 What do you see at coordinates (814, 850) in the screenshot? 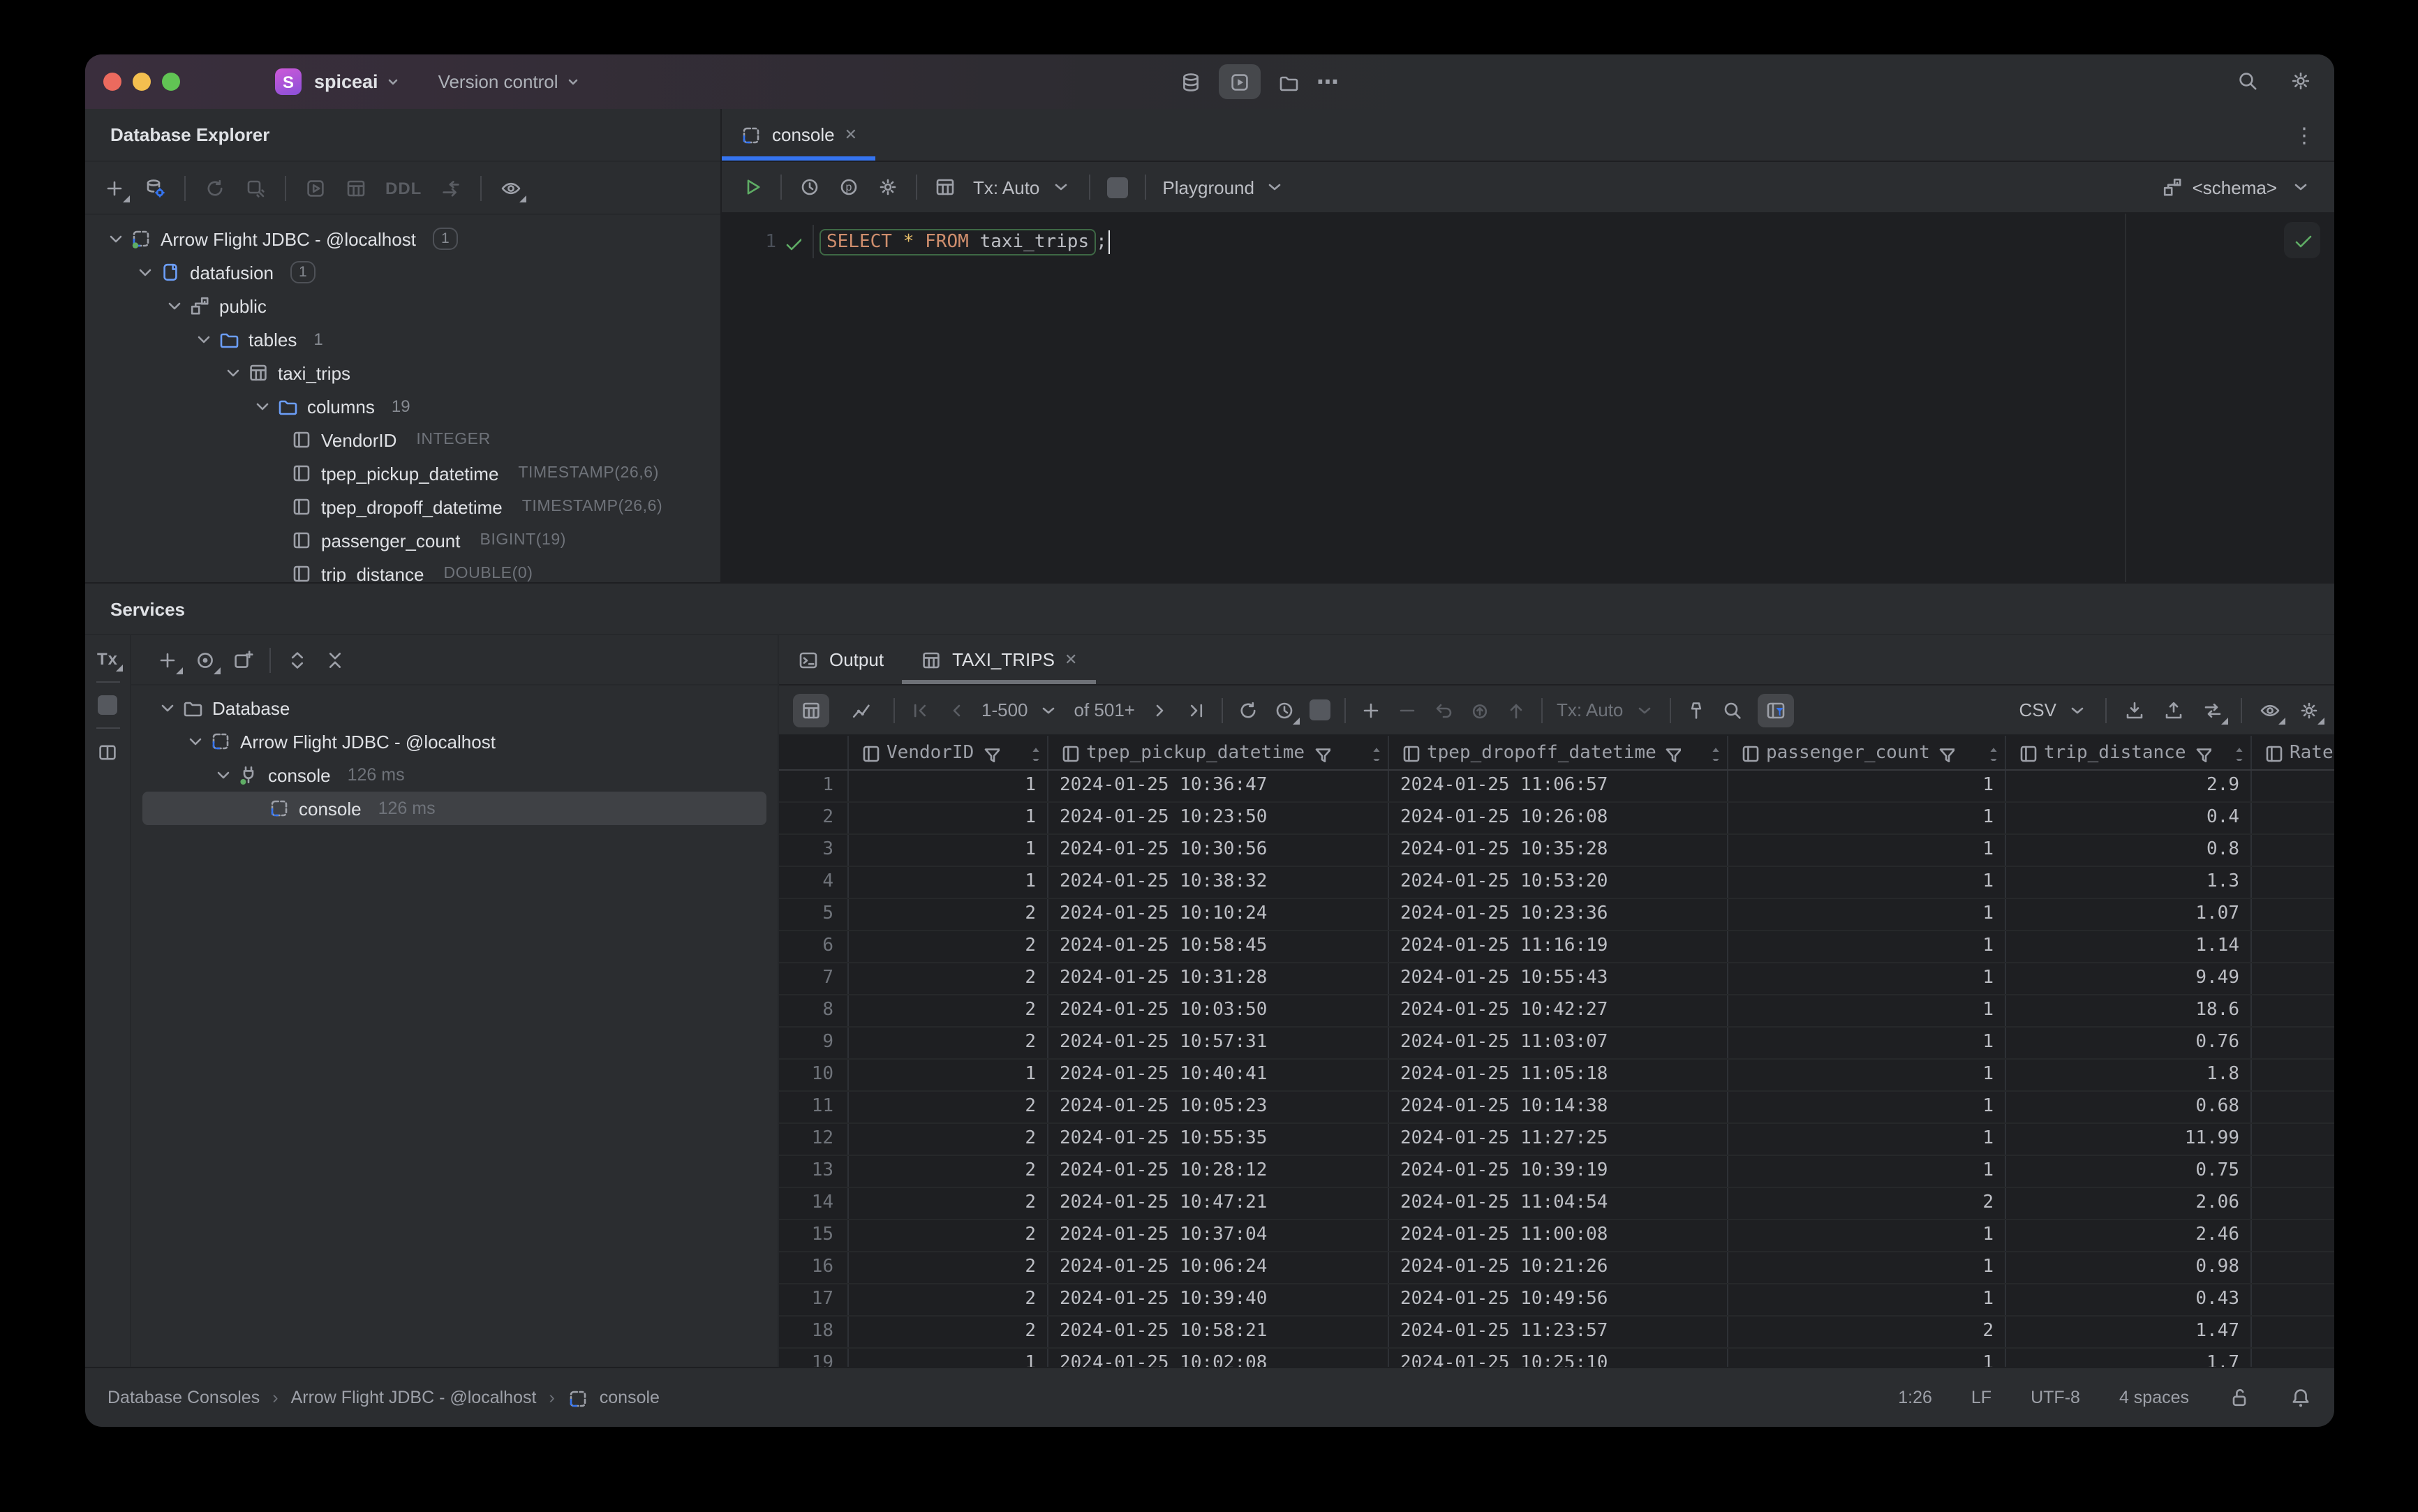
I see `row-number-cell: 3` at bounding box center [814, 850].